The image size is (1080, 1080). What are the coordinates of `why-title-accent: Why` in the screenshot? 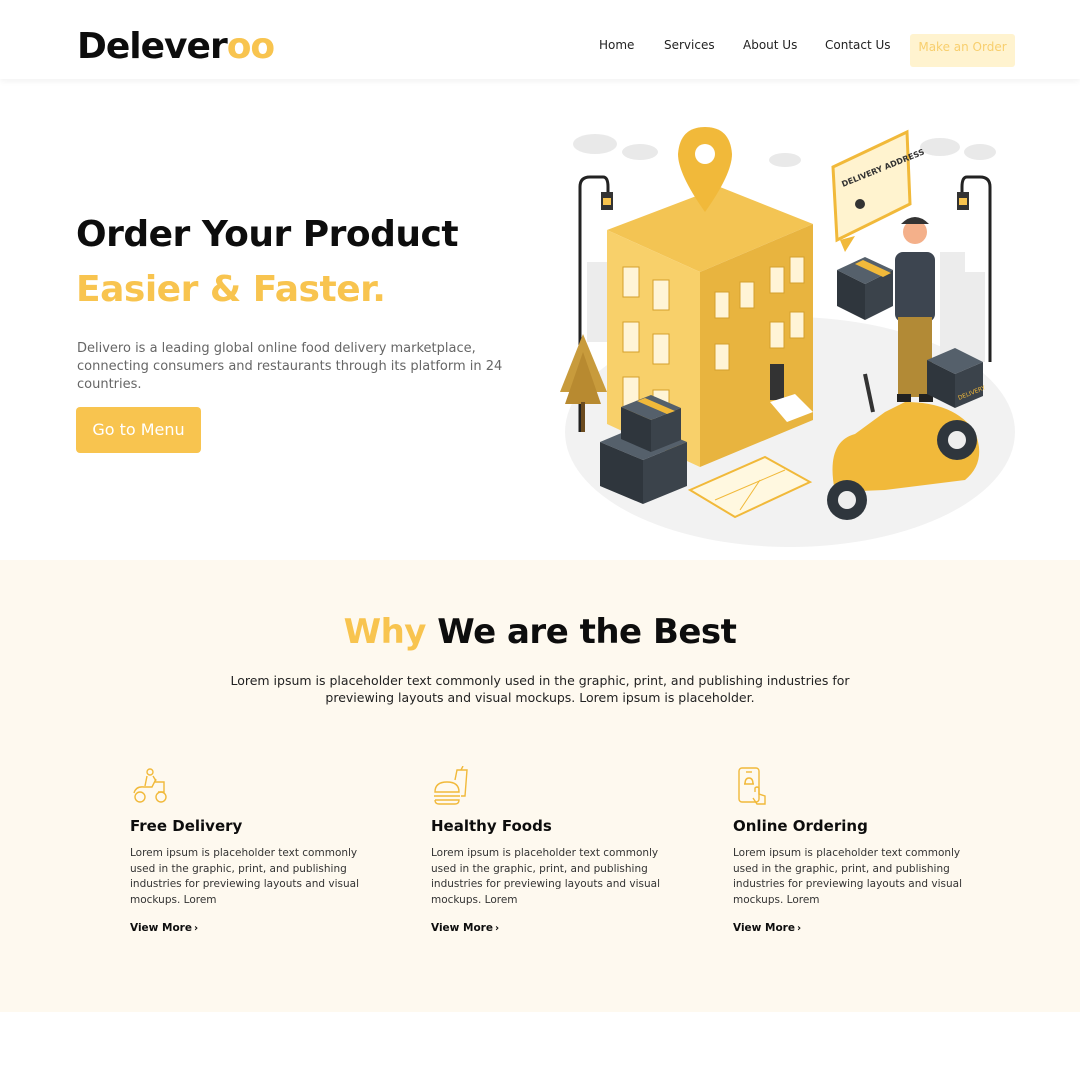 It's located at (385, 632).